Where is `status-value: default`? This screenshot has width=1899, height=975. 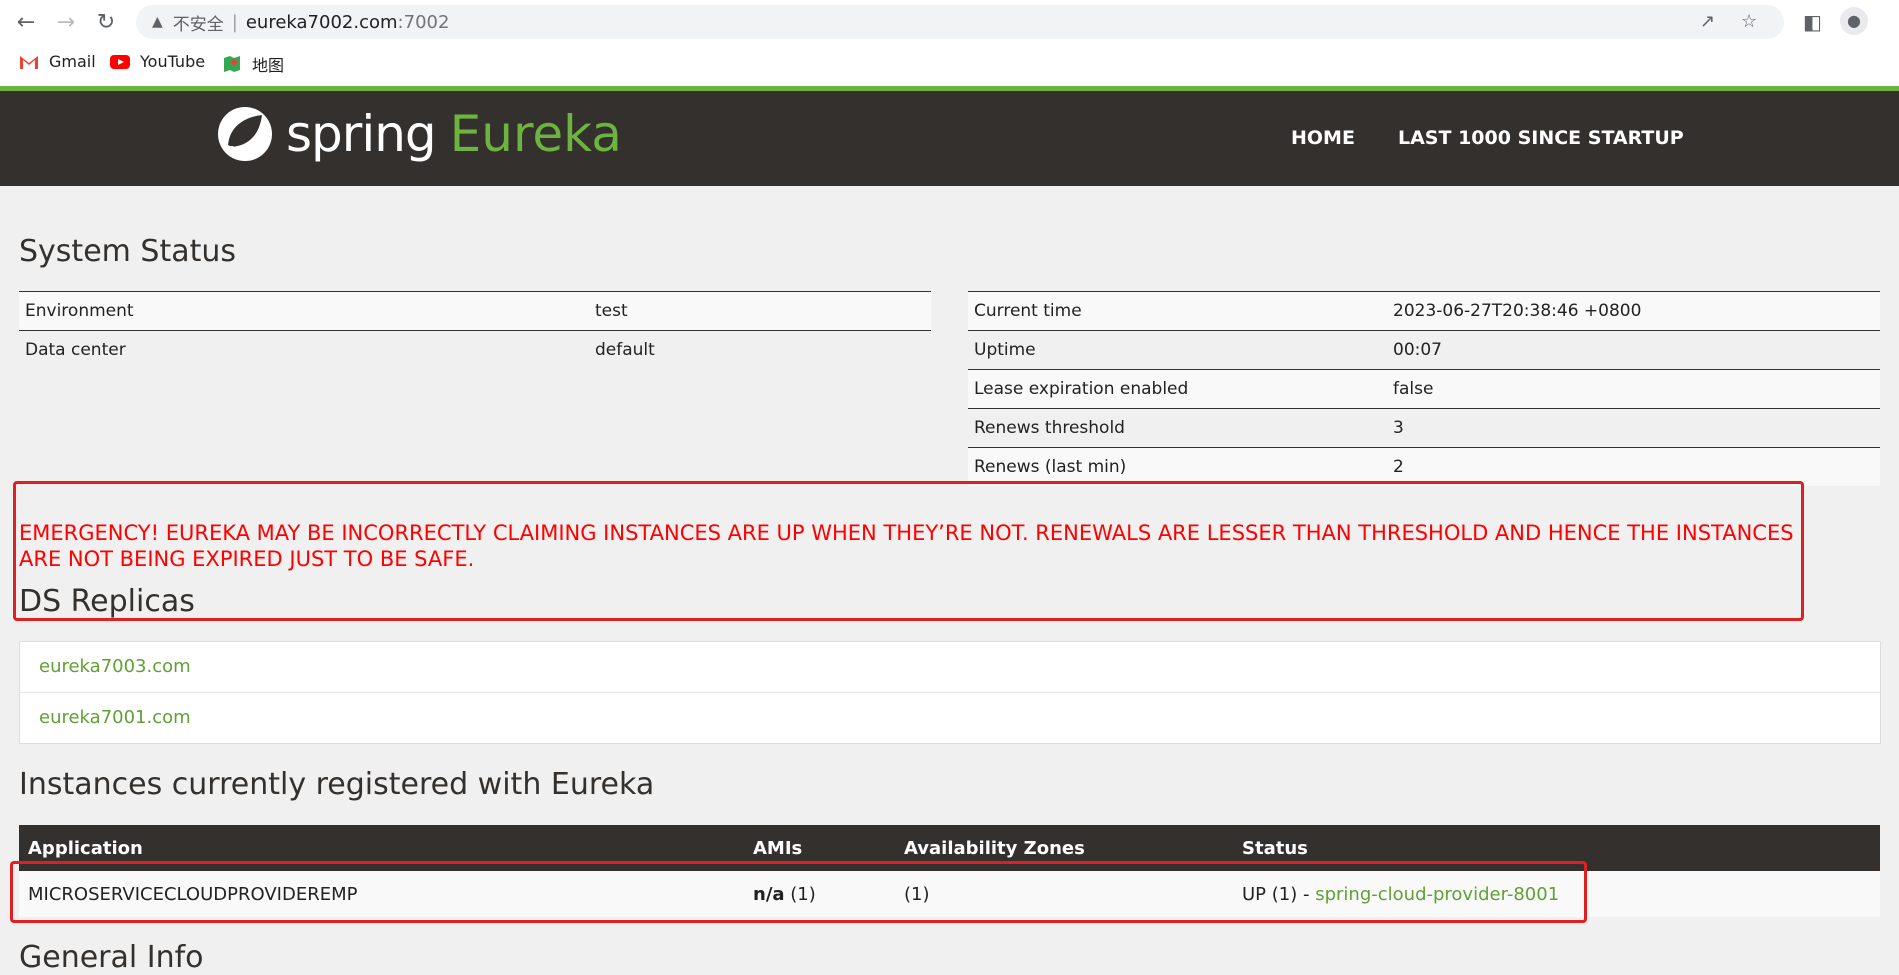 status-value: default is located at coordinates (760, 349).